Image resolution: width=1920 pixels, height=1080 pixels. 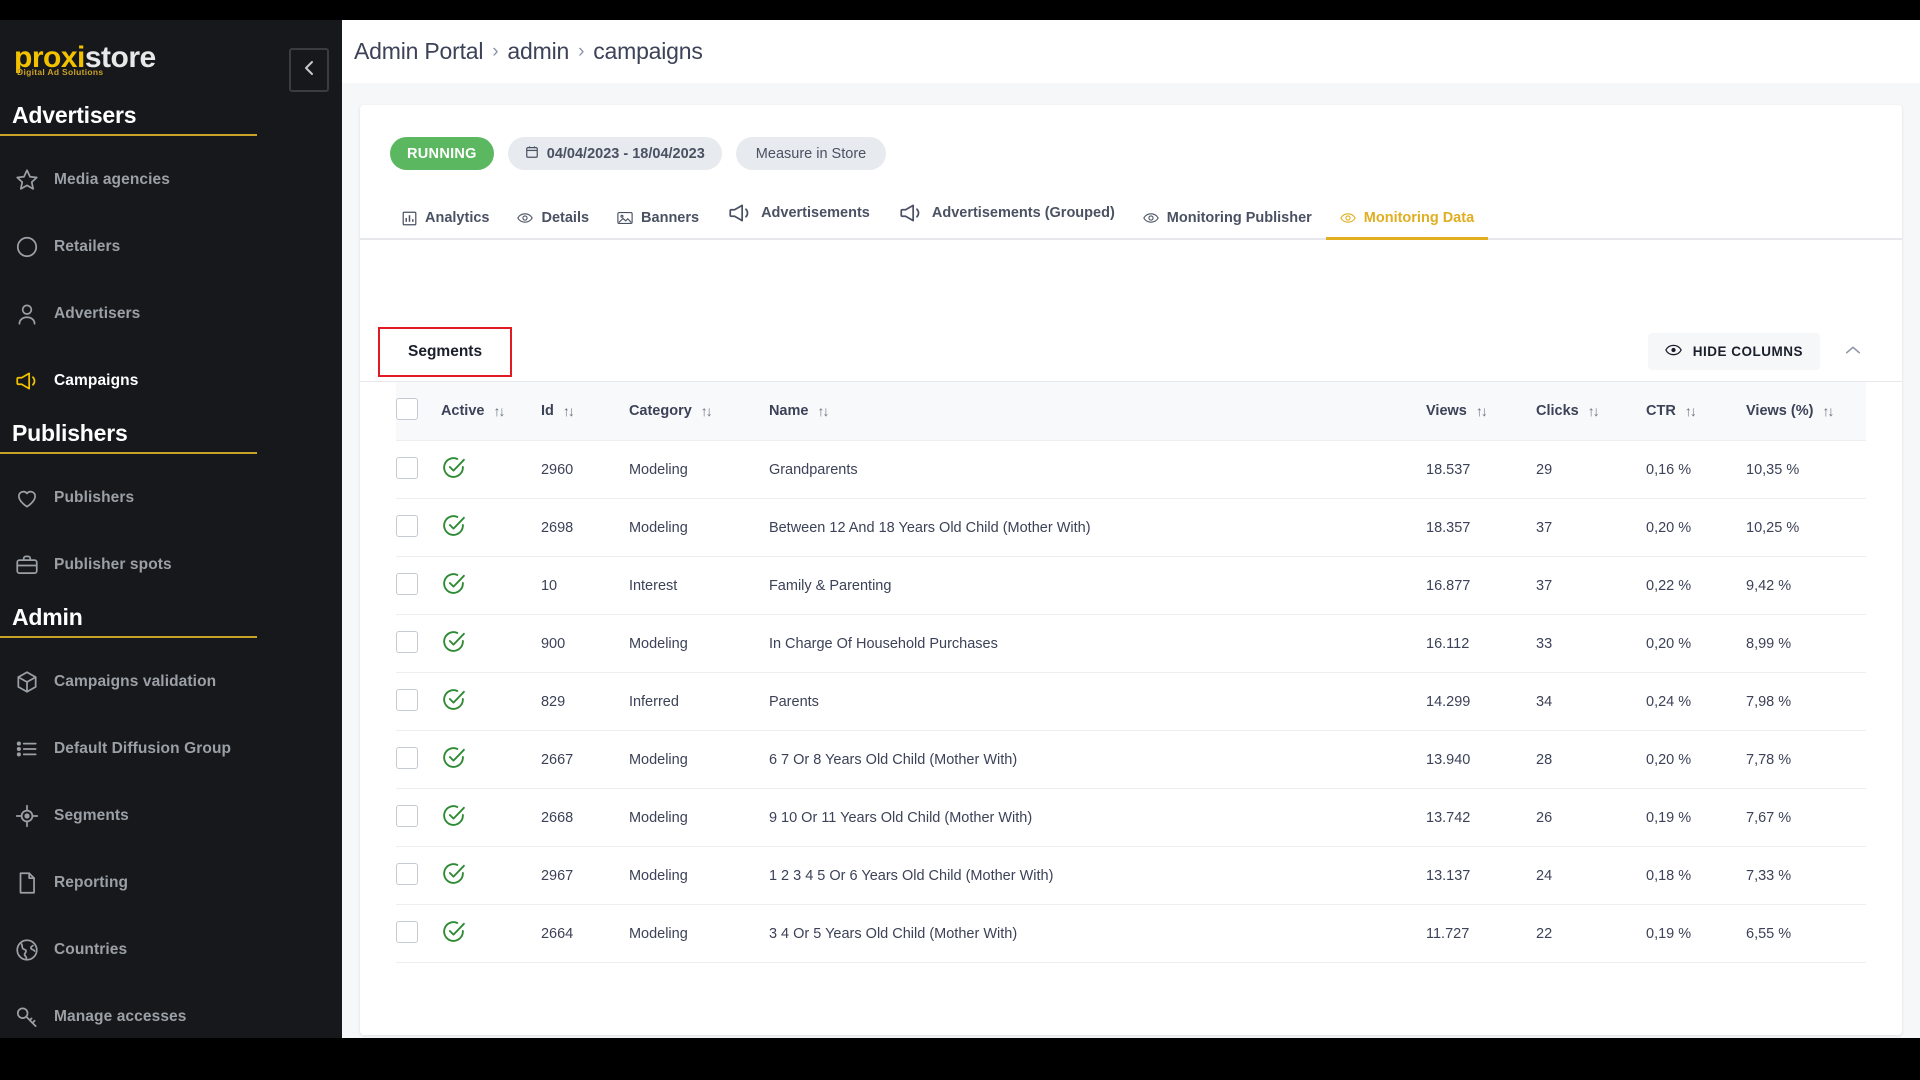 What do you see at coordinates (1806, 933) in the screenshot?
I see `cell-views-pct: 6,55 %` at bounding box center [1806, 933].